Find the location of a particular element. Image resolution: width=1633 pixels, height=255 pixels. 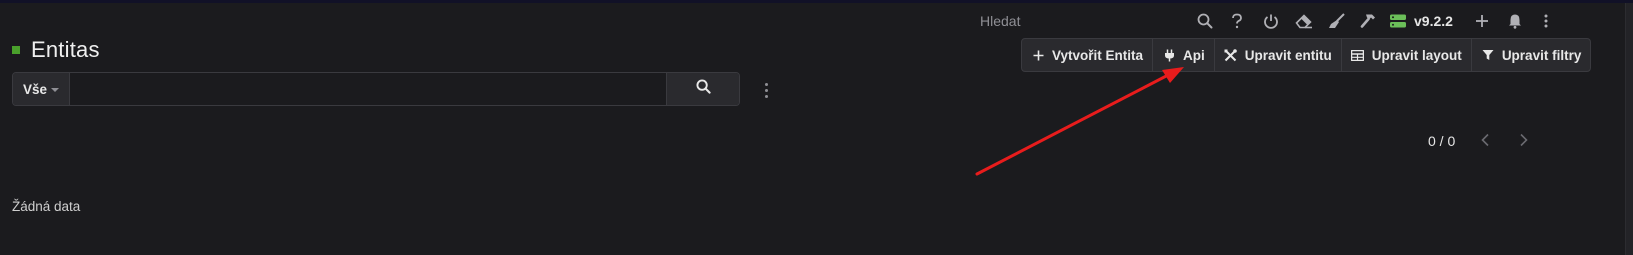

app-version: v9.2.2 is located at coordinates (1433, 21).